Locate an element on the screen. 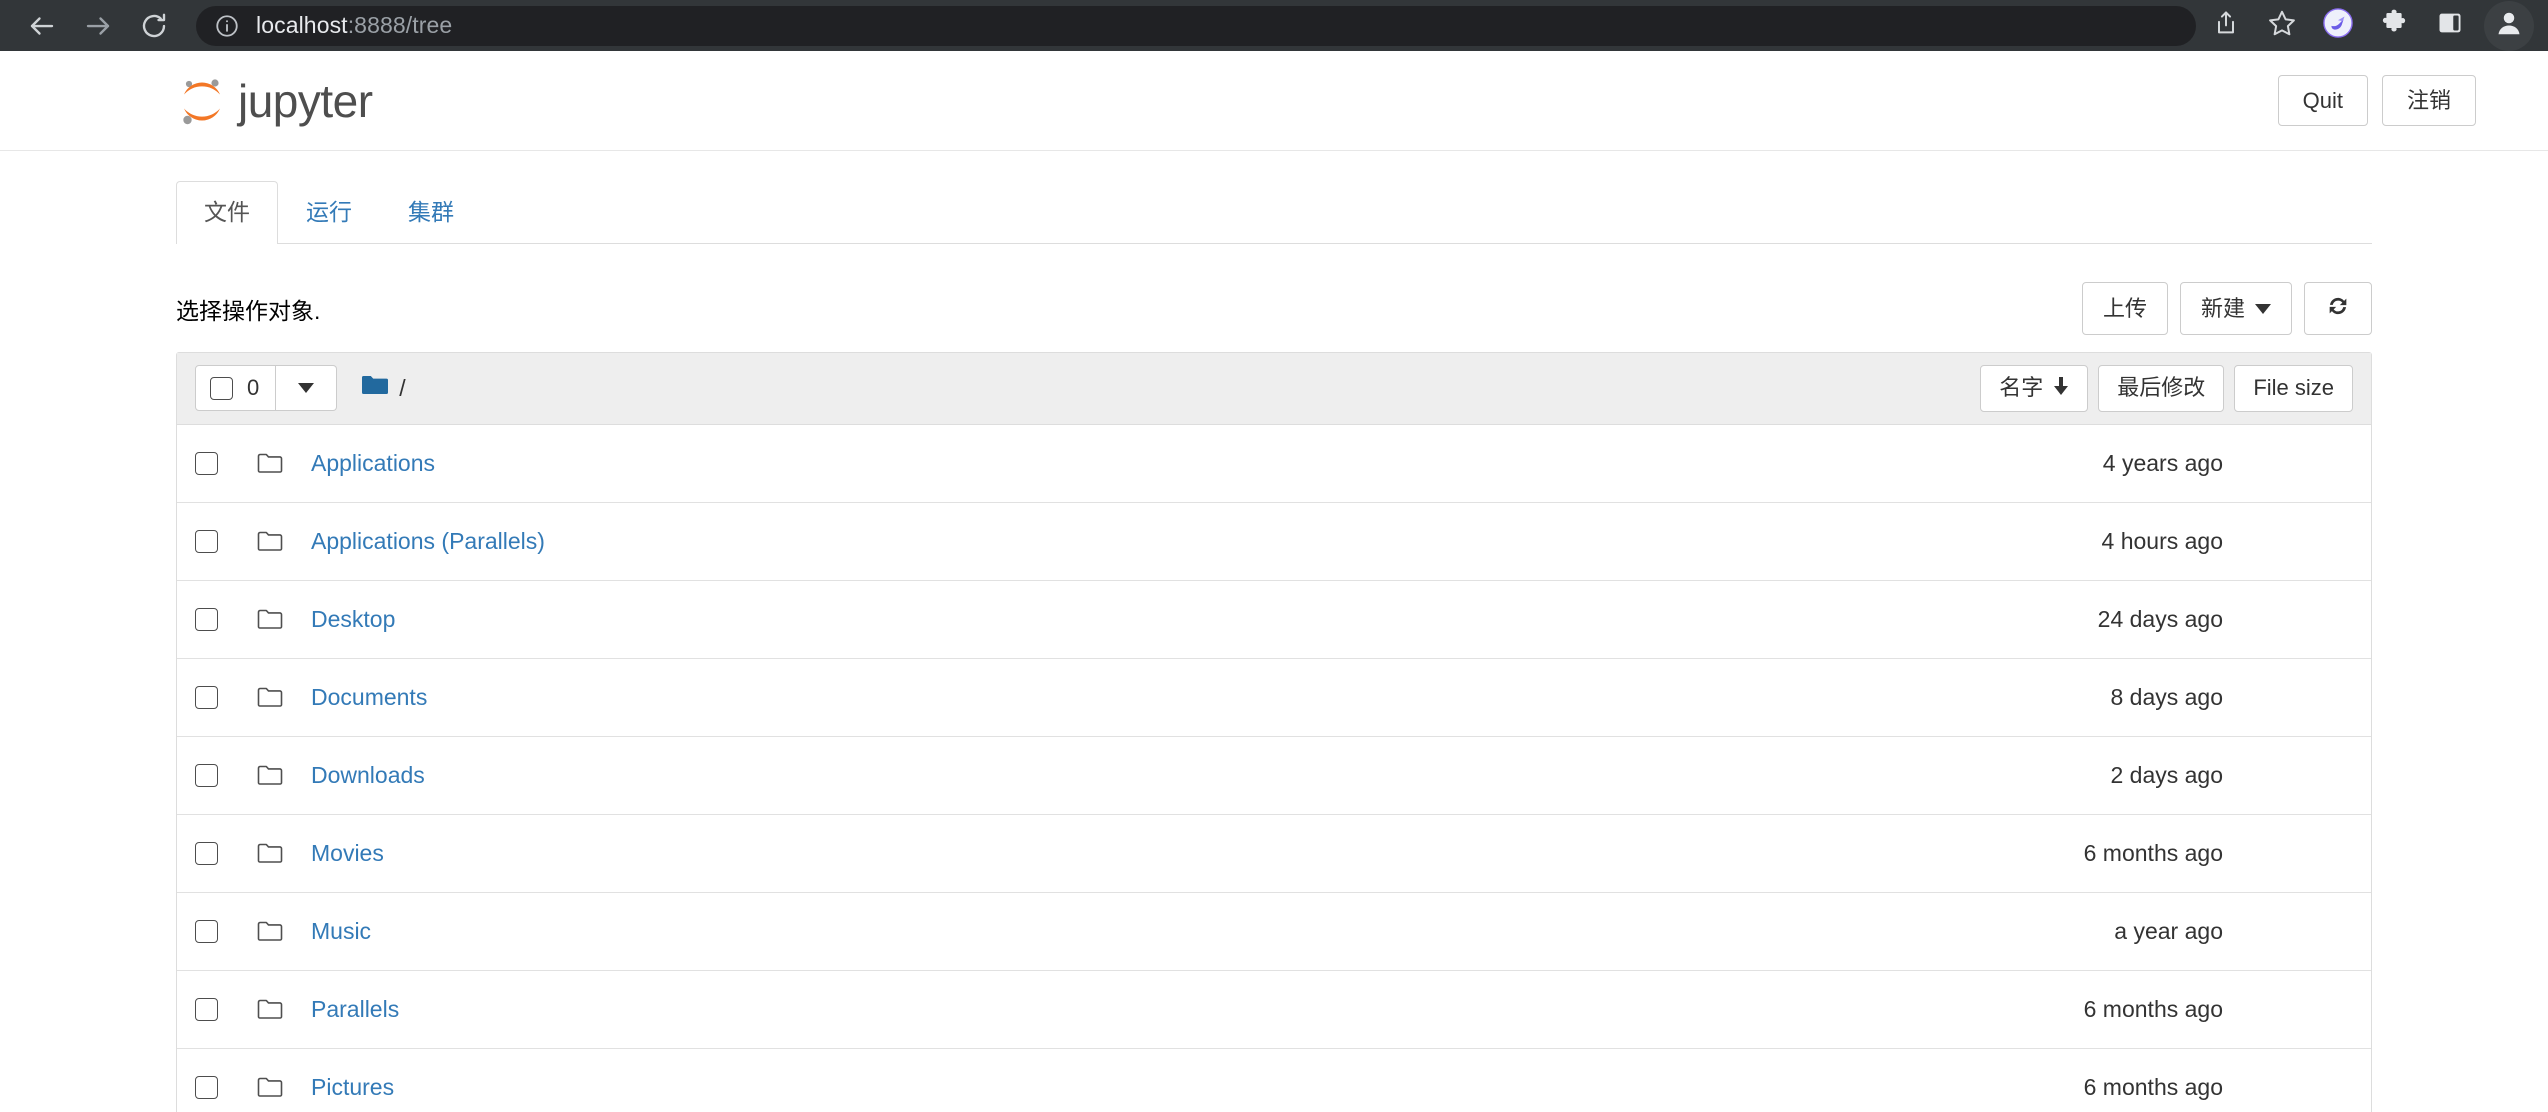  file-modified: a year ago is located at coordinates (2168, 930).